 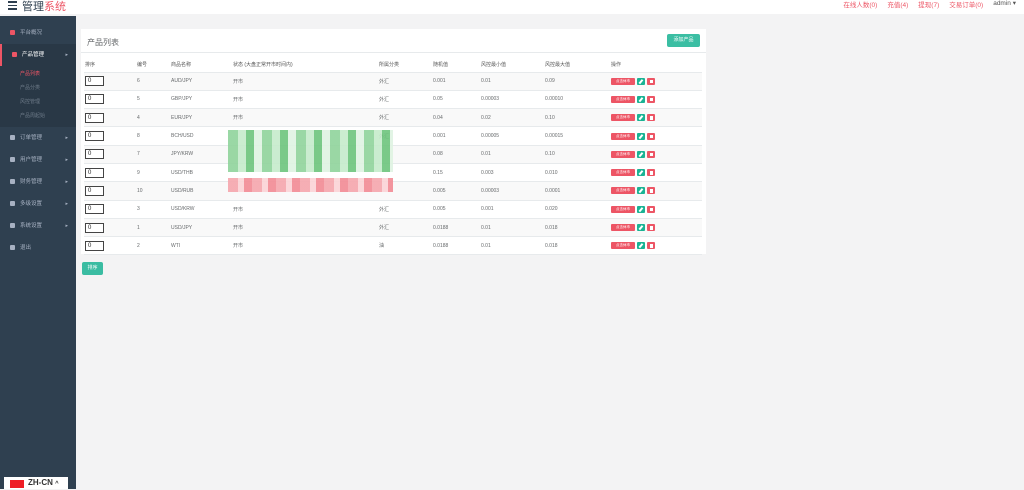 What do you see at coordinates (66, 160) in the screenshot?
I see `chevron-right-icon: ▸` at bounding box center [66, 160].